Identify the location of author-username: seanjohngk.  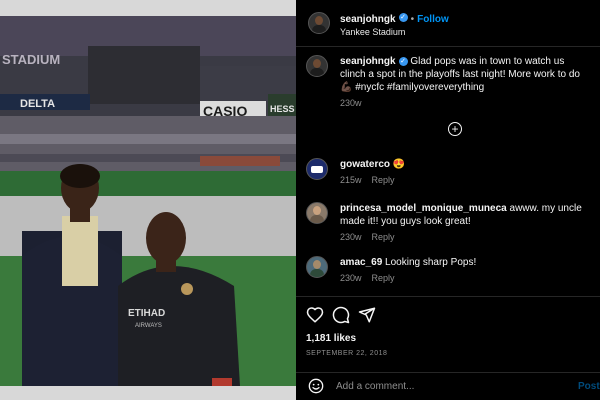
(368, 19).